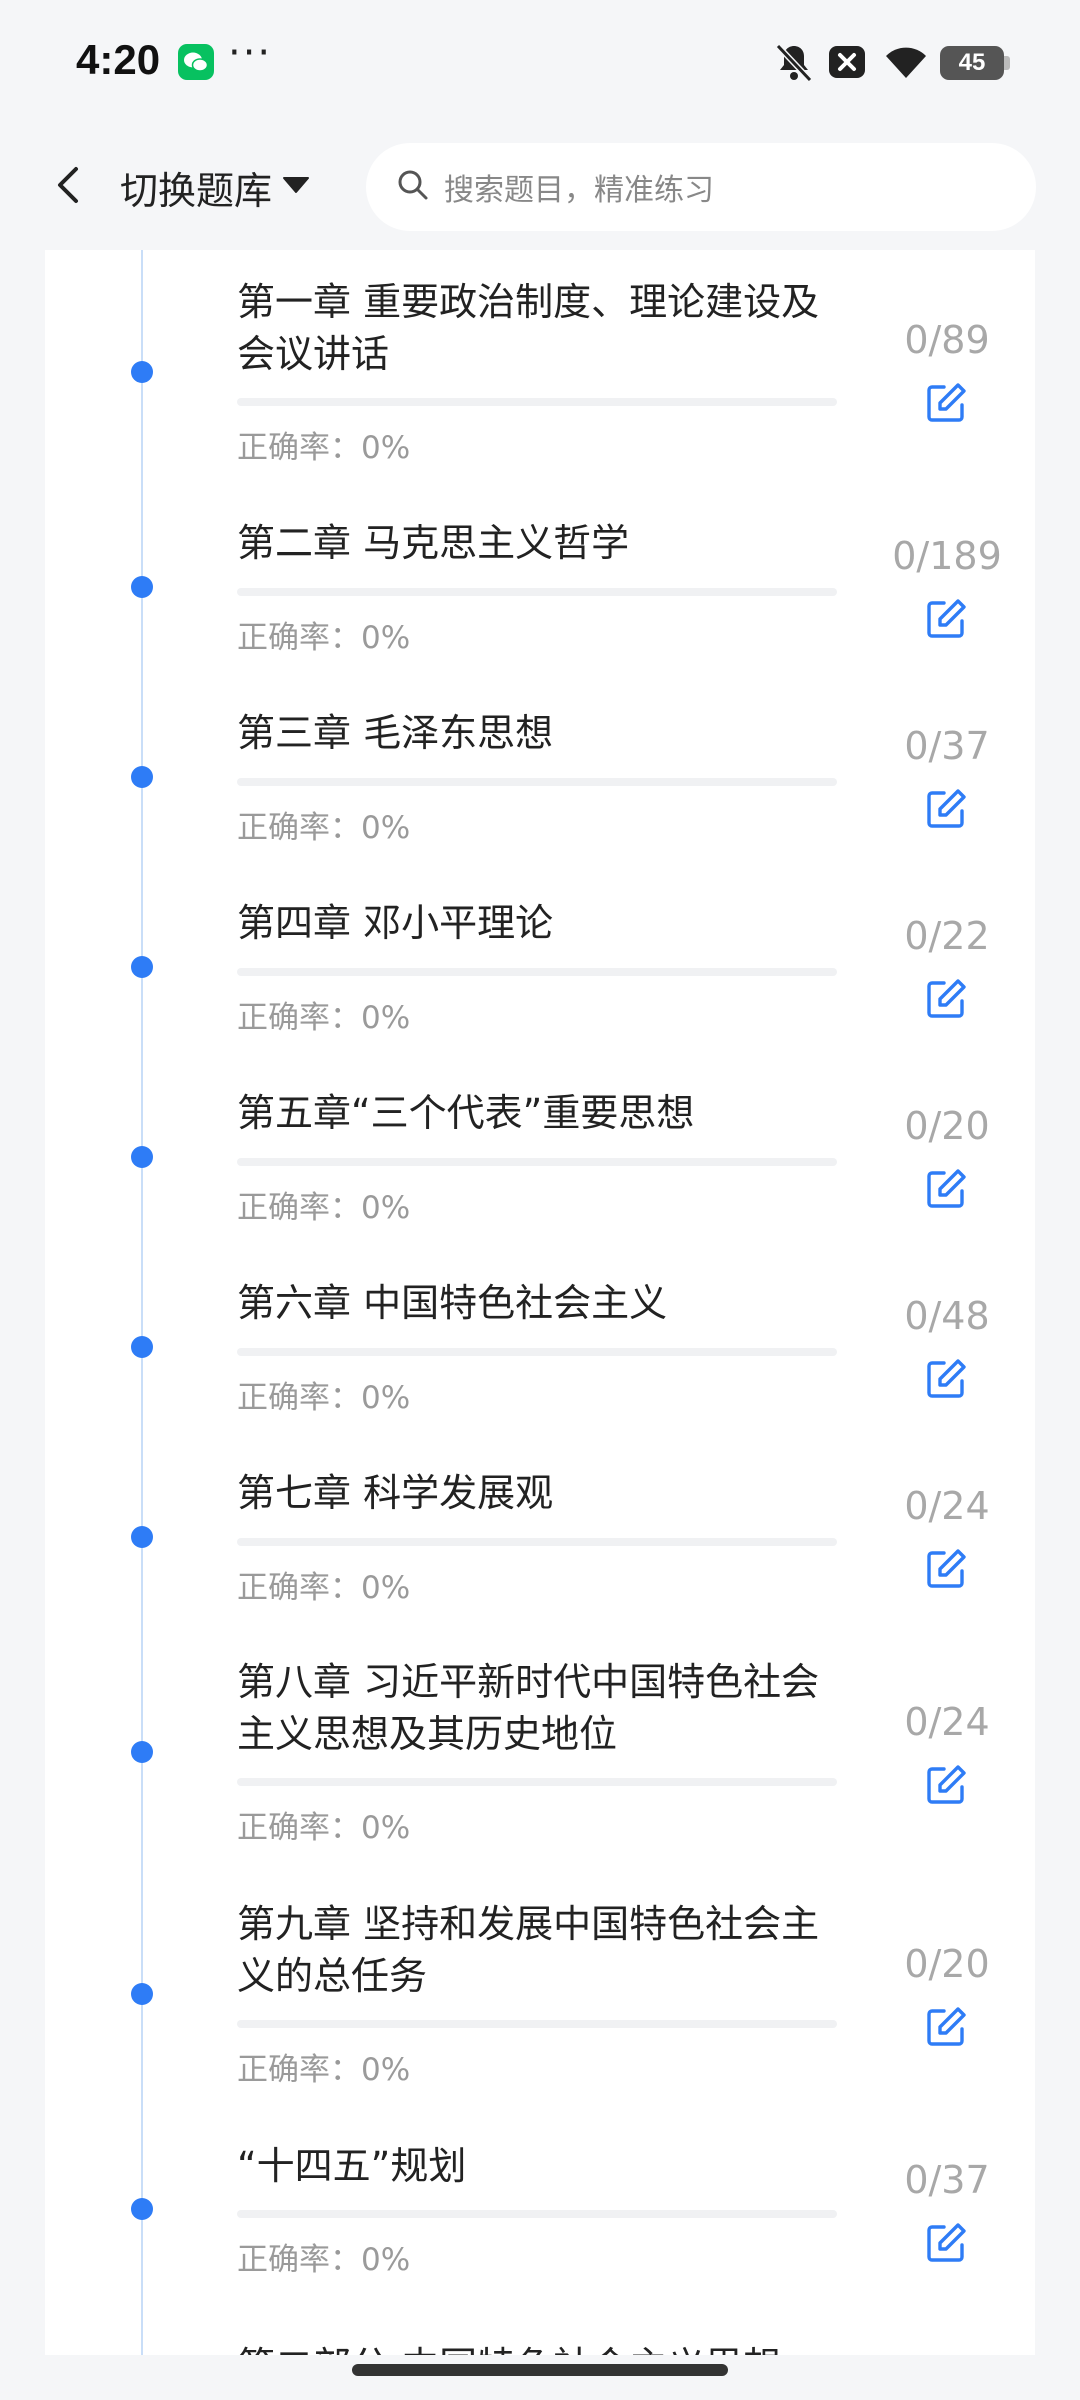  I want to click on wechat-icon, so click(196, 62).